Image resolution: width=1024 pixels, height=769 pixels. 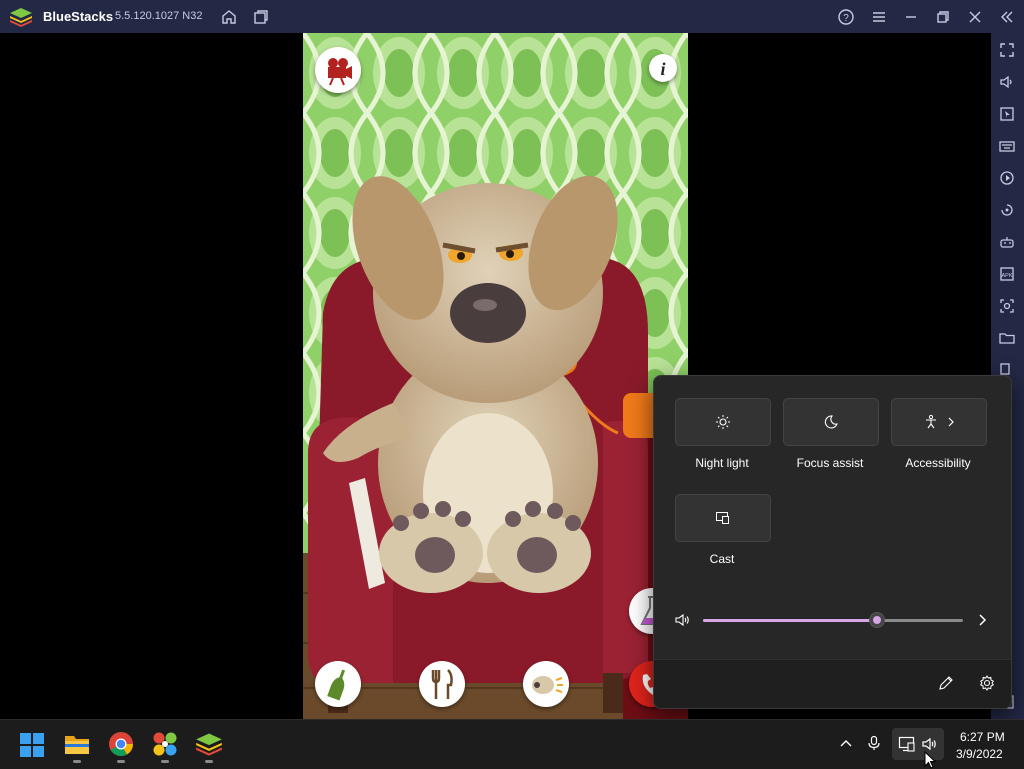 What do you see at coordinates (165, 761) in the screenshot?
I see `multi-color-app-running-indicator` at bounding box center [165, 761].